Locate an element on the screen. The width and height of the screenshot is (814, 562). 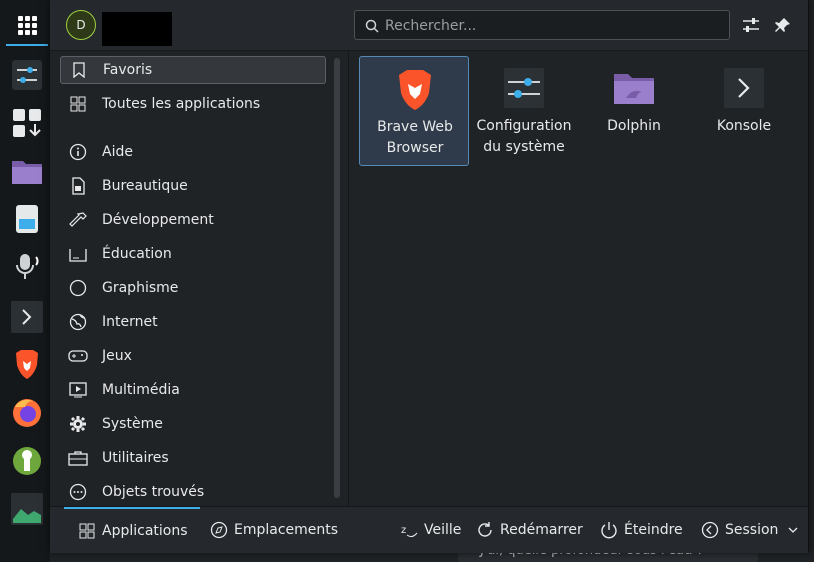
restart-icon is located at coordinates (485, 530).